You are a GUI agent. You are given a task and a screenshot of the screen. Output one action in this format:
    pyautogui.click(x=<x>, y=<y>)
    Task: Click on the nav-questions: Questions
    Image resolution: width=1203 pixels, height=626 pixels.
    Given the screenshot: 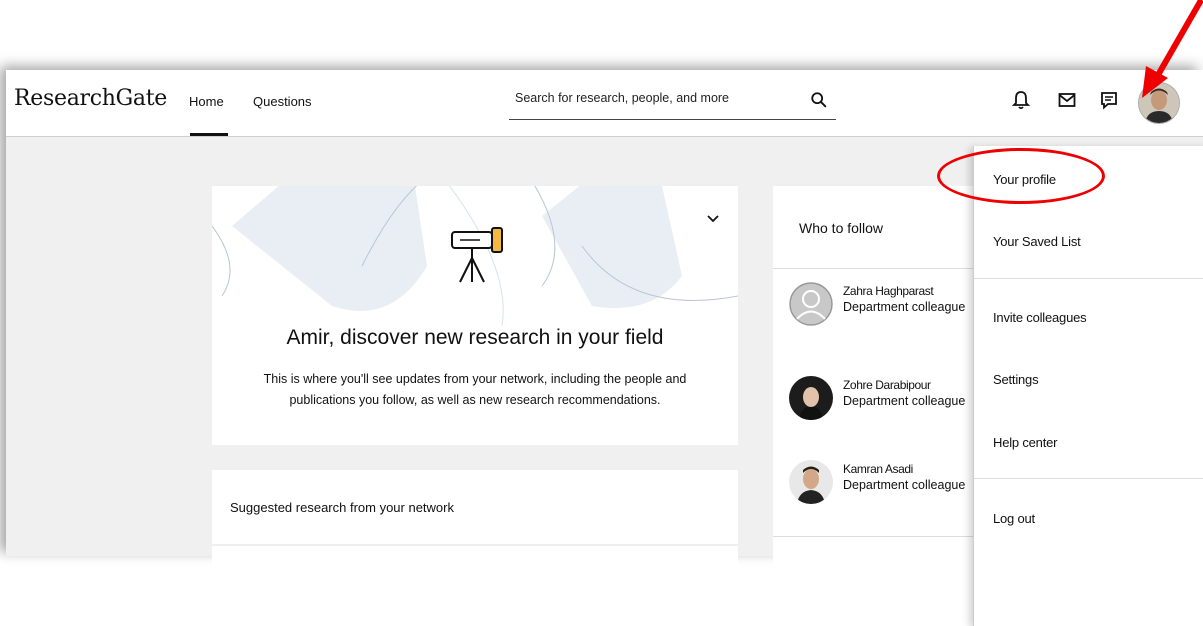 What is the action you would take?
    pyautogui.click(x=282, y=101)
    